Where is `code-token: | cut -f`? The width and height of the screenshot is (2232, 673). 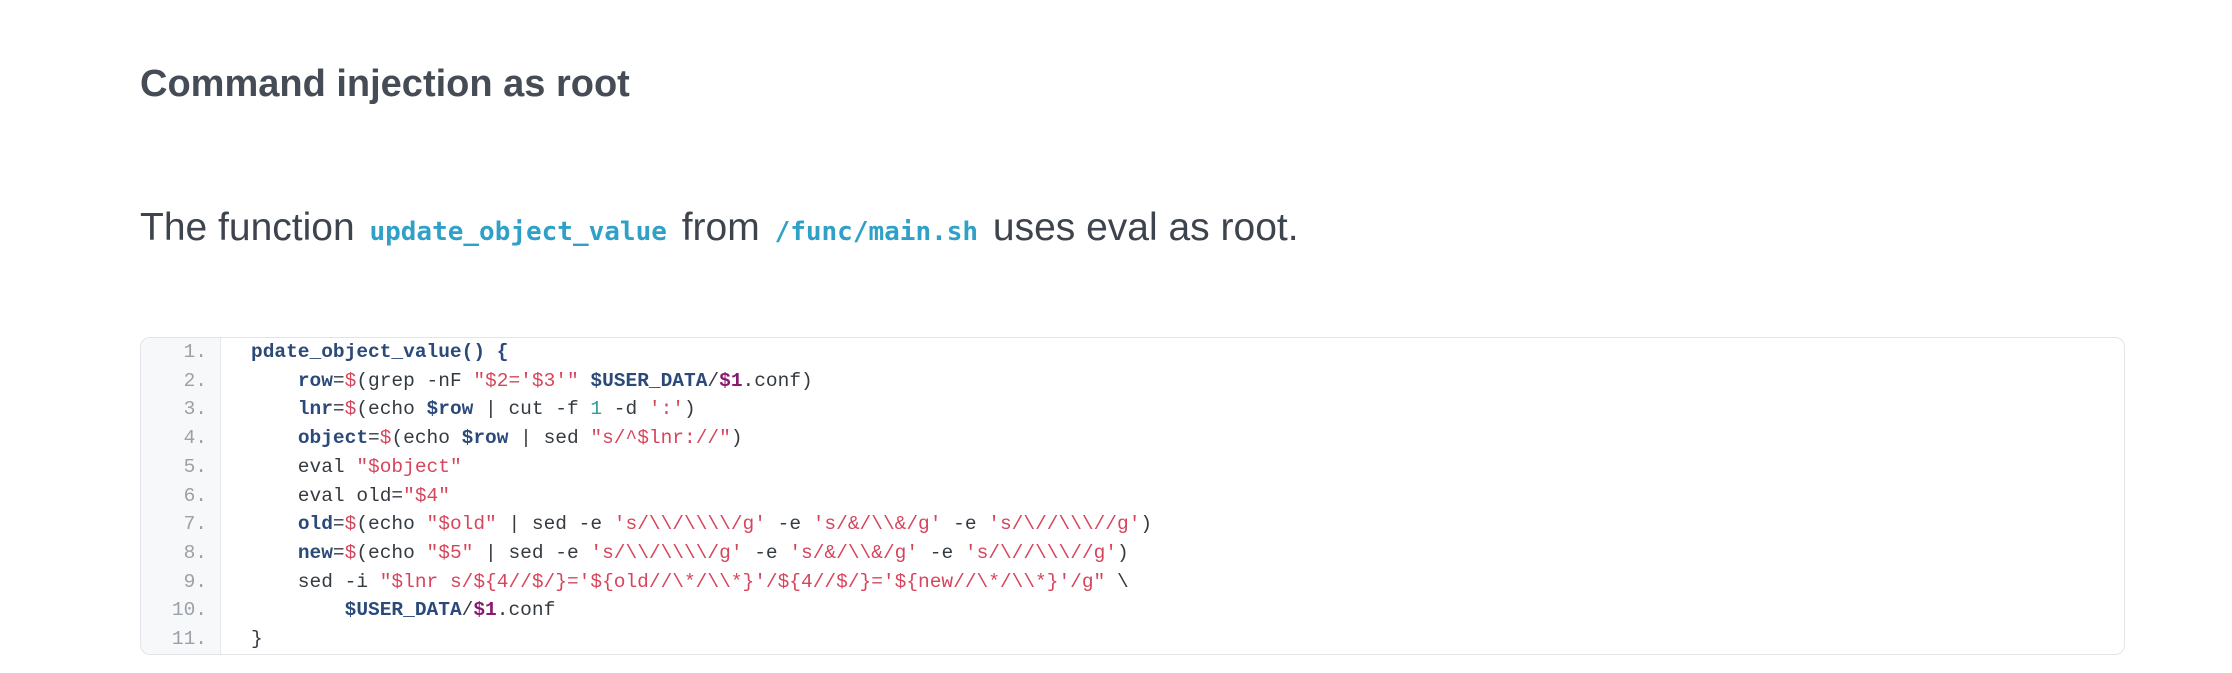
code-token: | cut -f is located at coordinates (532, 409).